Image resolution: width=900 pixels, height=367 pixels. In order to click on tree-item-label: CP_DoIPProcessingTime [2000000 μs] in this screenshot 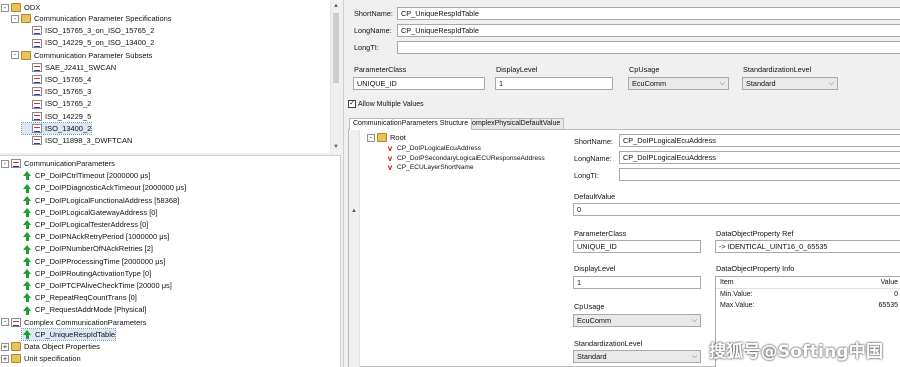, I will do `click(100, 261)`.